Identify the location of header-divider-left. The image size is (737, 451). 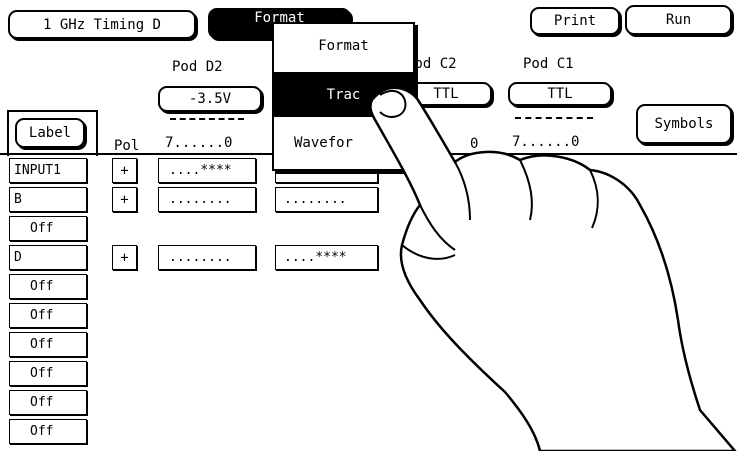
(47, 154).